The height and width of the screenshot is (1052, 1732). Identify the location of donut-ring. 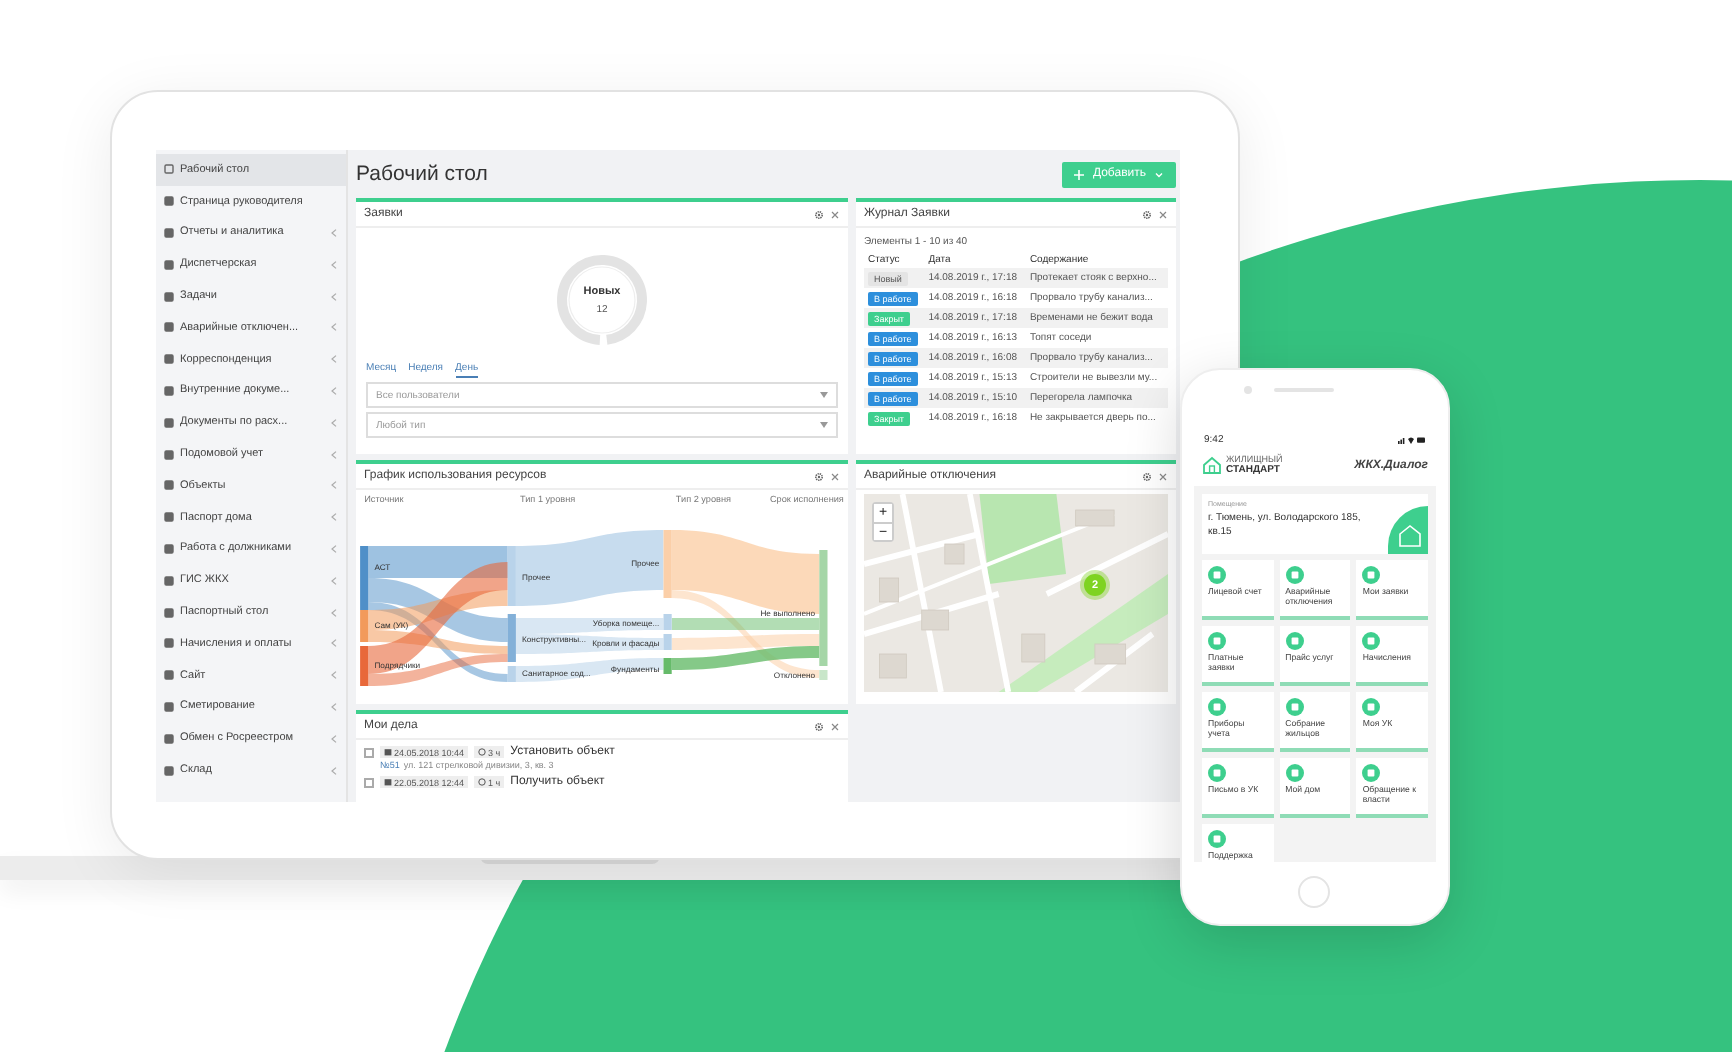
(602, 300).